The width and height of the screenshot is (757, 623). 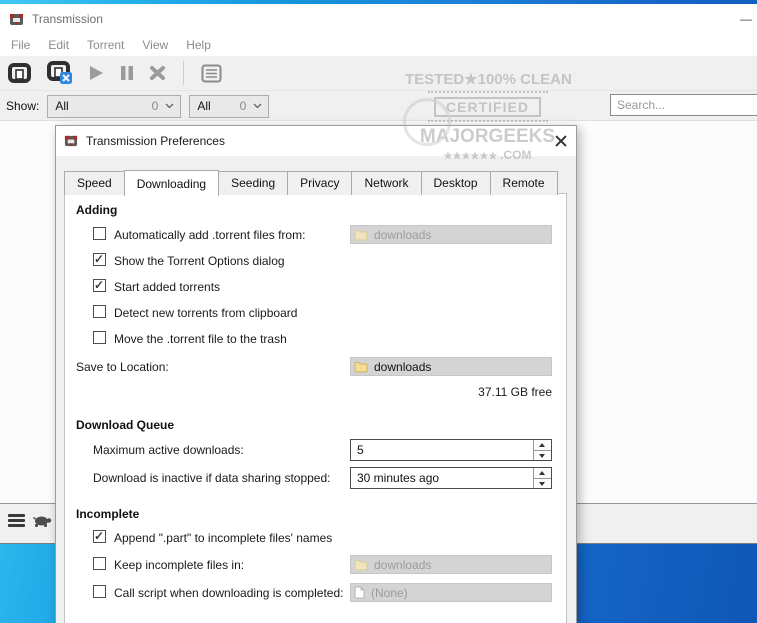 What do you see at coordinates (378, 106) in the screenshot?
I see `filterbar: Show: All 0 All 0` at bounding box center [378, 106].